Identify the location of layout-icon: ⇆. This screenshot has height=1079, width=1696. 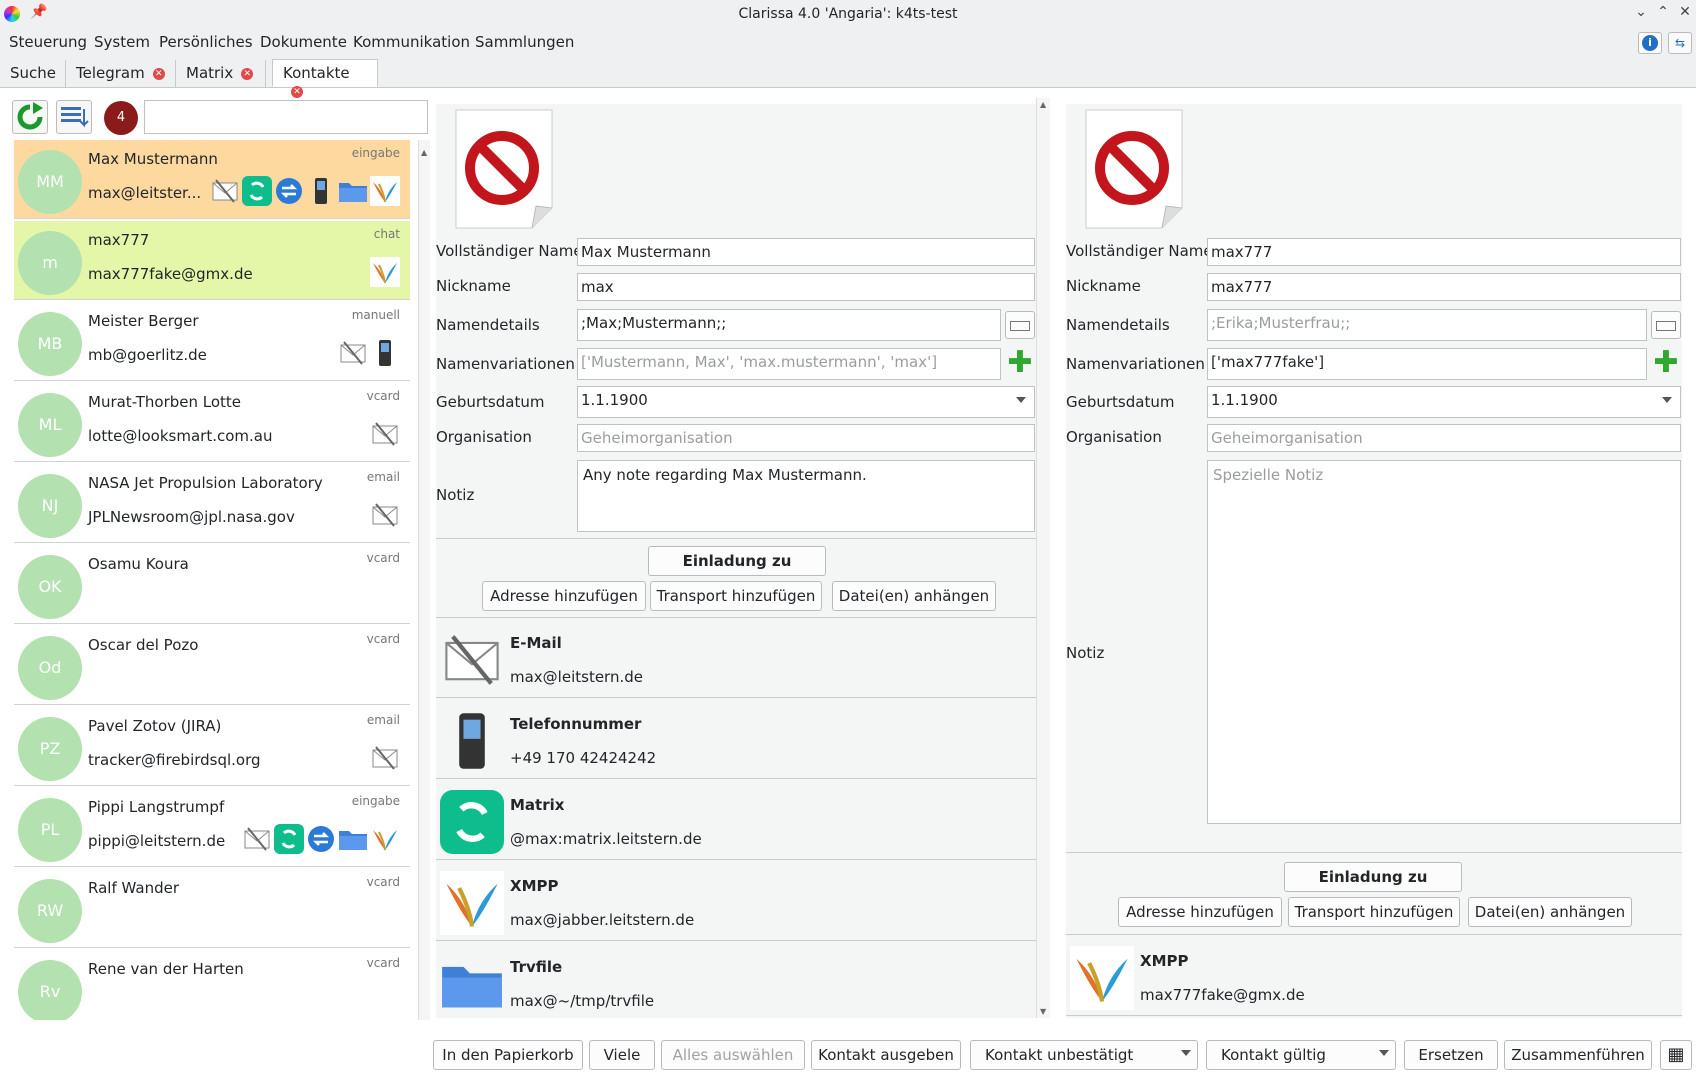
(1680, 43).